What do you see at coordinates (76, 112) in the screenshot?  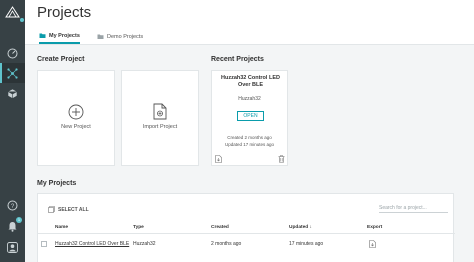 I see `add-circle-icon` at bounding box center [76, 112].